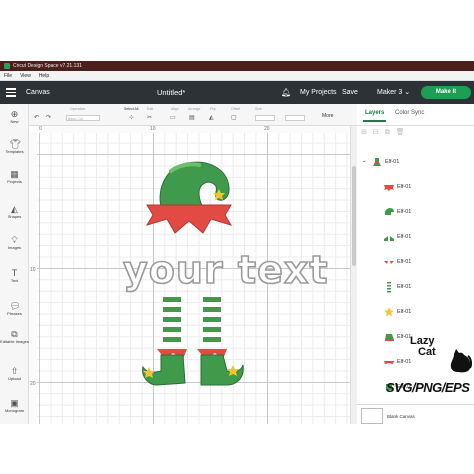  I want to click on section-name: Canvas, so click(38, 92).